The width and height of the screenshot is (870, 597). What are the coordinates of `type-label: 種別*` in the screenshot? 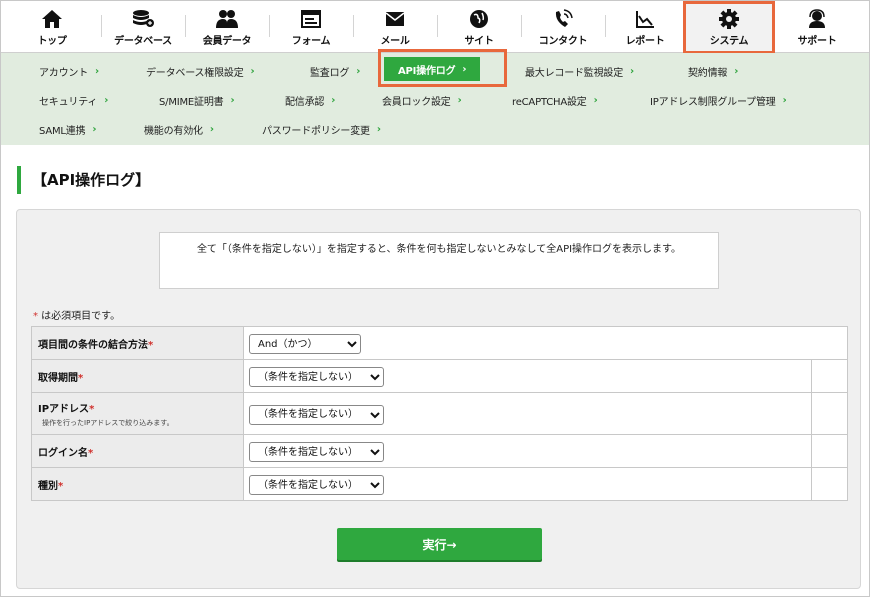 It's located at (137, 484).